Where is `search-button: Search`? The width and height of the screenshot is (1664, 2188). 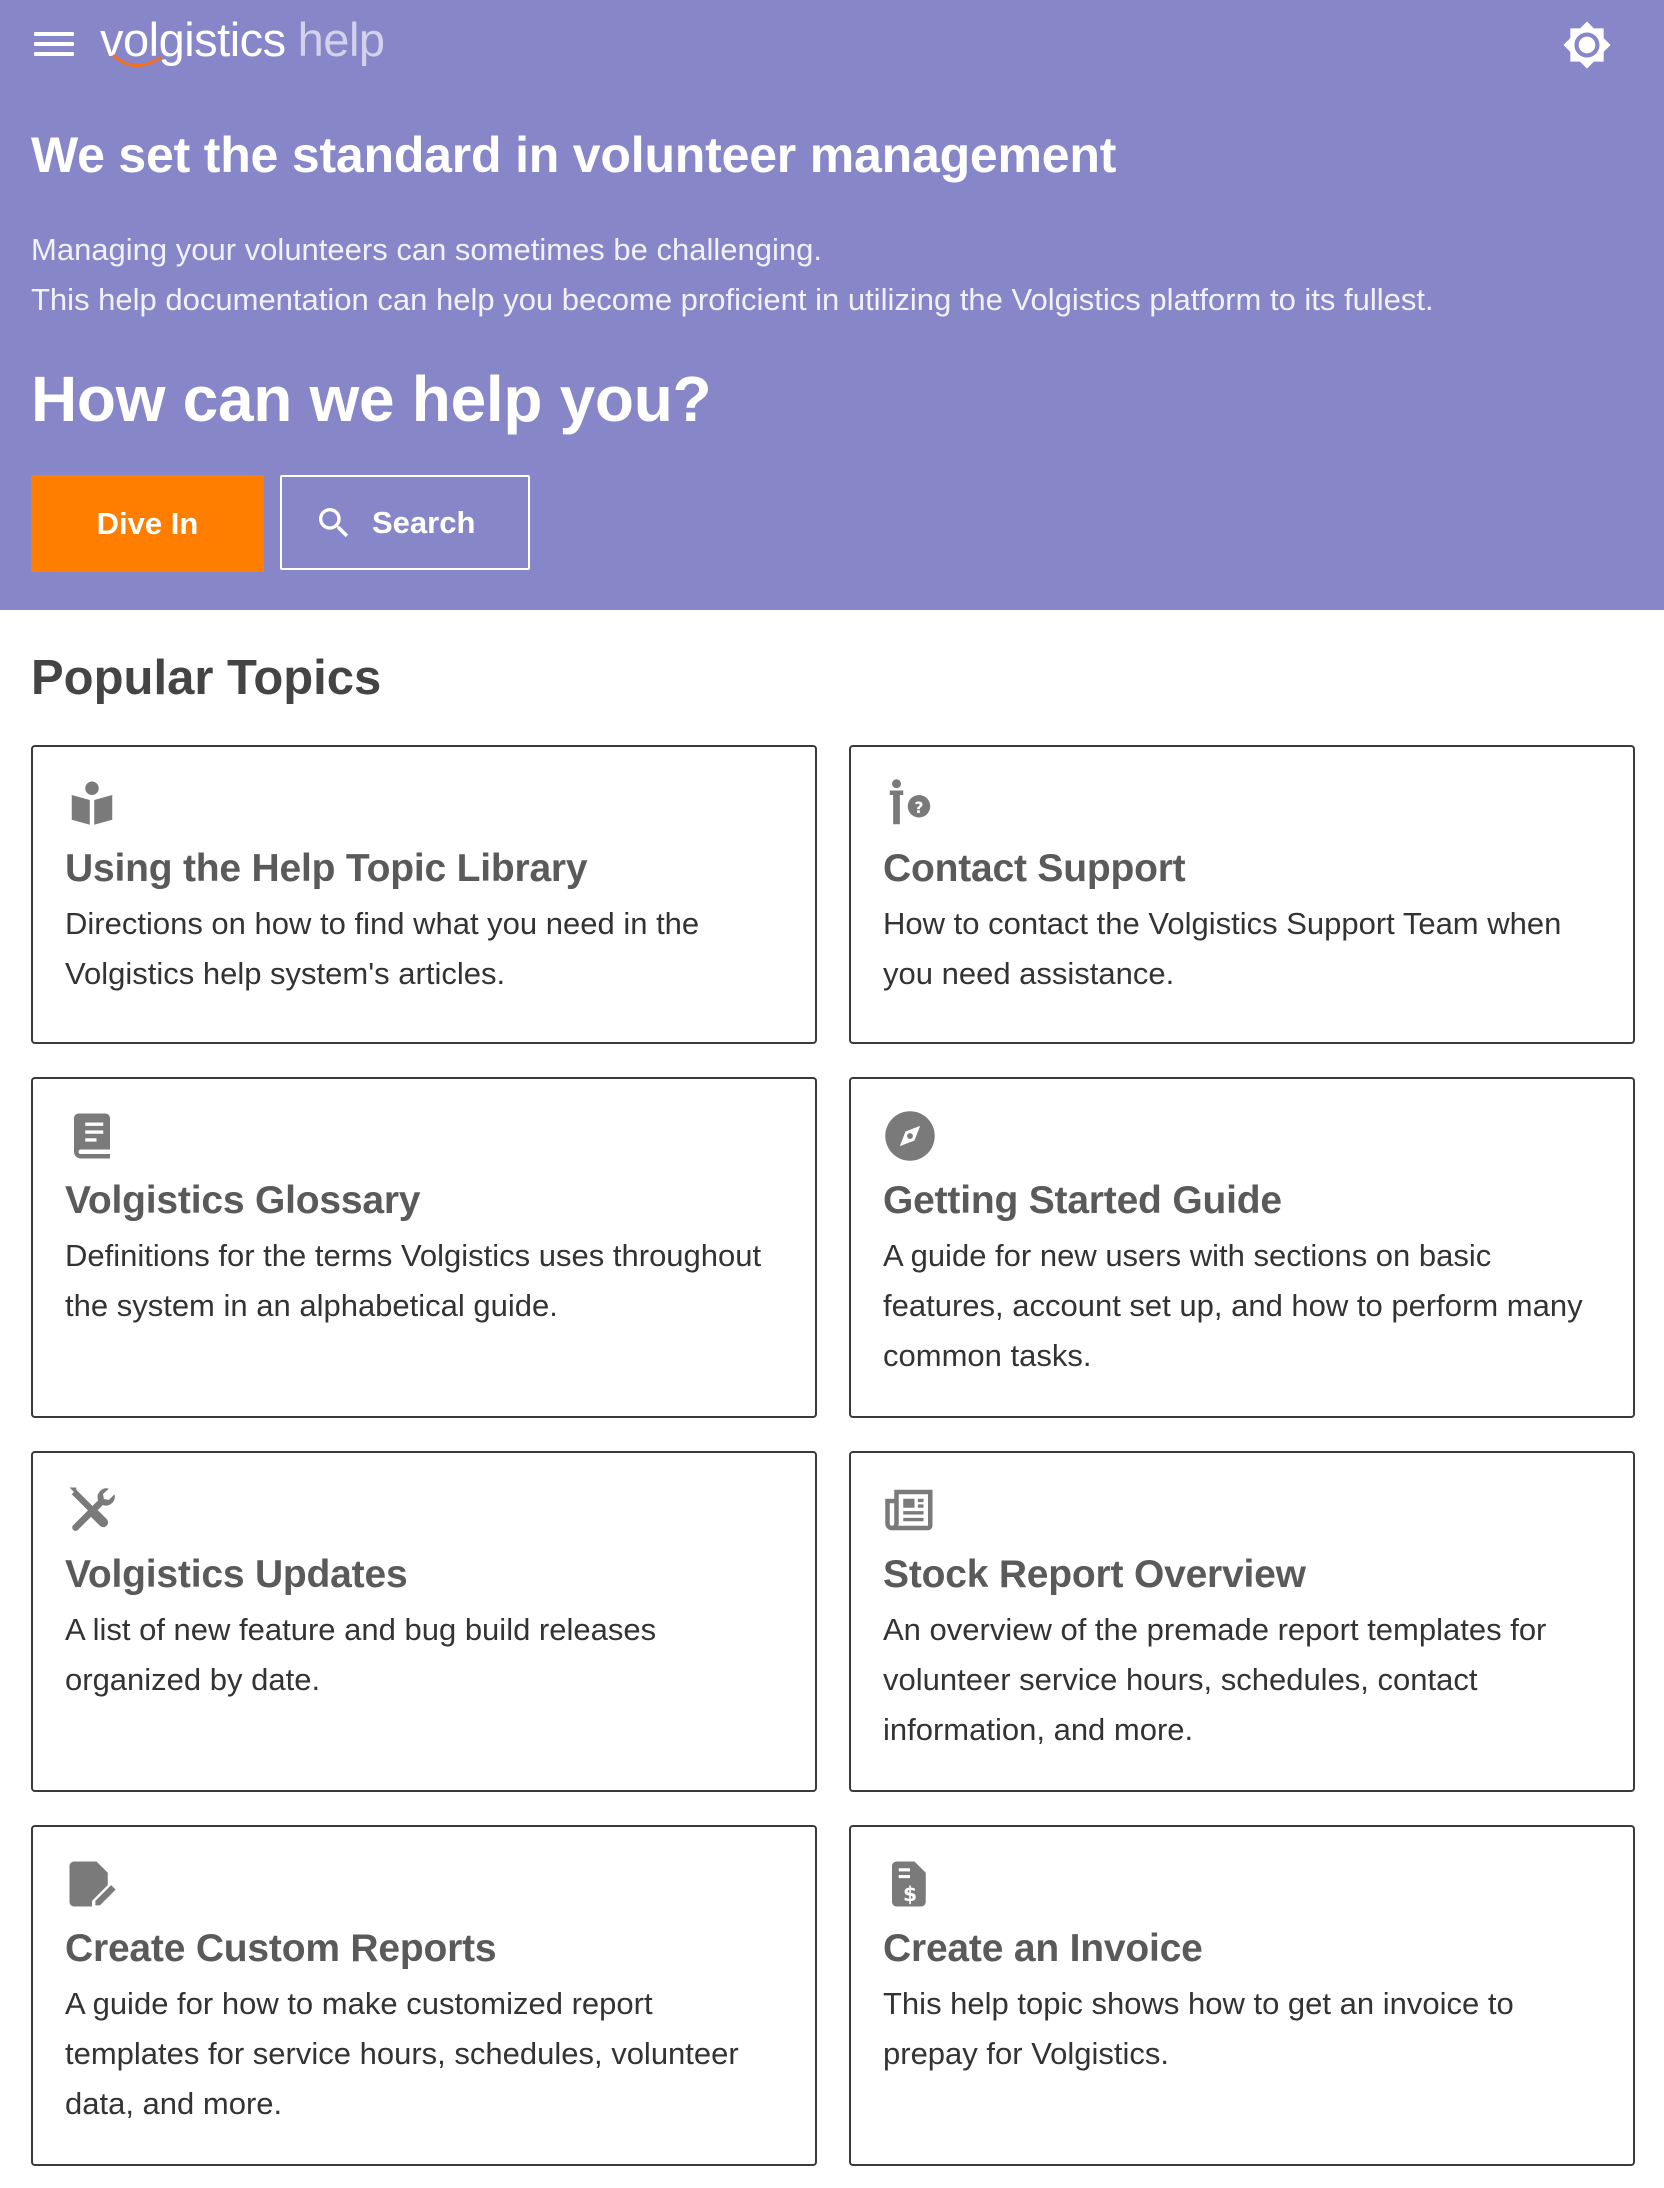 search-button: Search is located at coordinates (405, 522).